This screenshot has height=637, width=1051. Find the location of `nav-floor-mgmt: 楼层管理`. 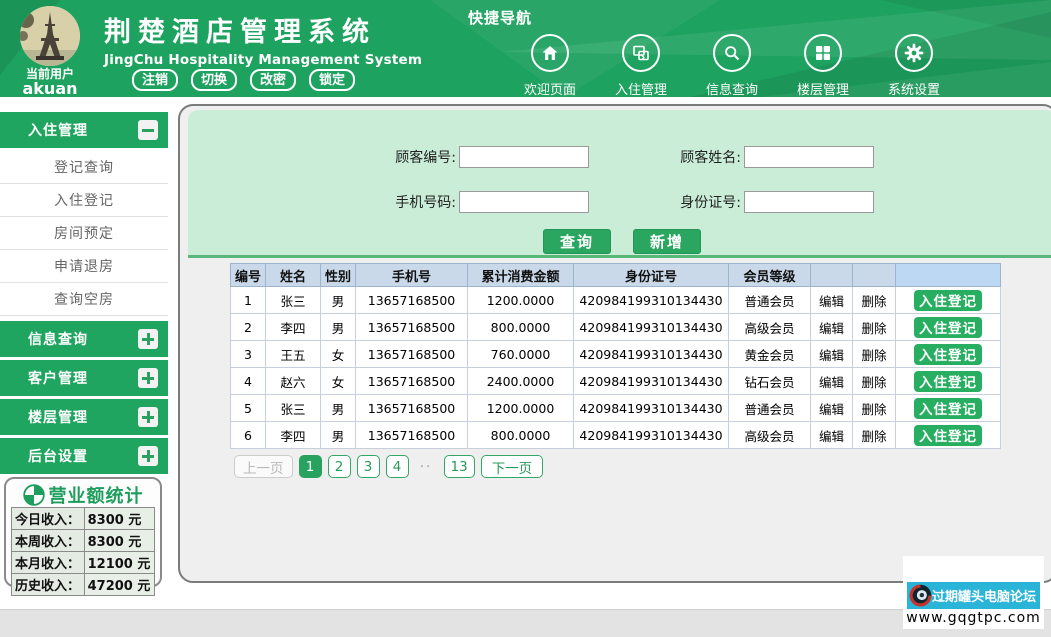

nav-floor-mgmt: 楼层管理 is located at coordinates (823, 65).